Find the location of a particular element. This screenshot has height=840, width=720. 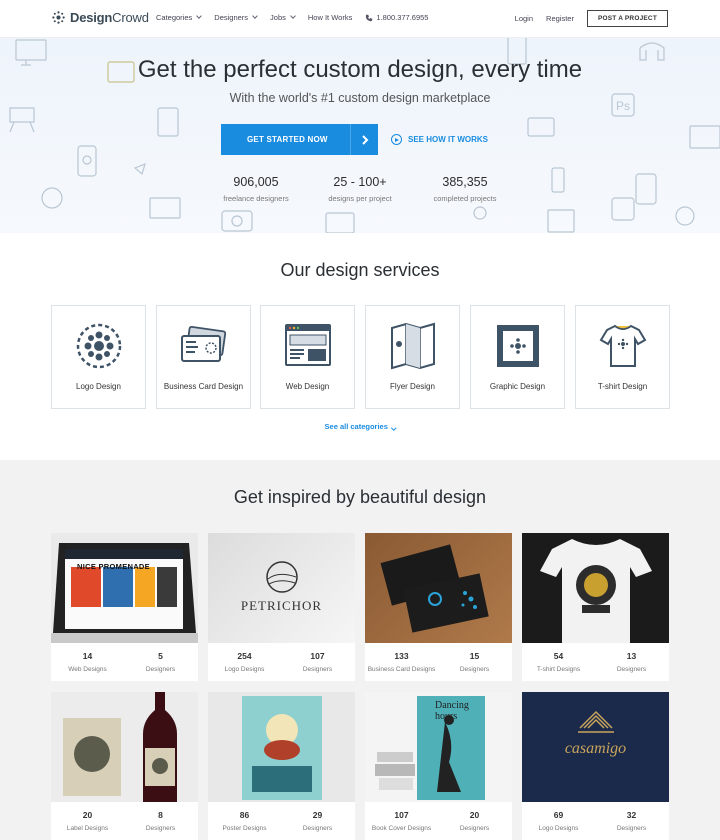

design-count-label: Poster Designs is located at coordinates (244, 828).